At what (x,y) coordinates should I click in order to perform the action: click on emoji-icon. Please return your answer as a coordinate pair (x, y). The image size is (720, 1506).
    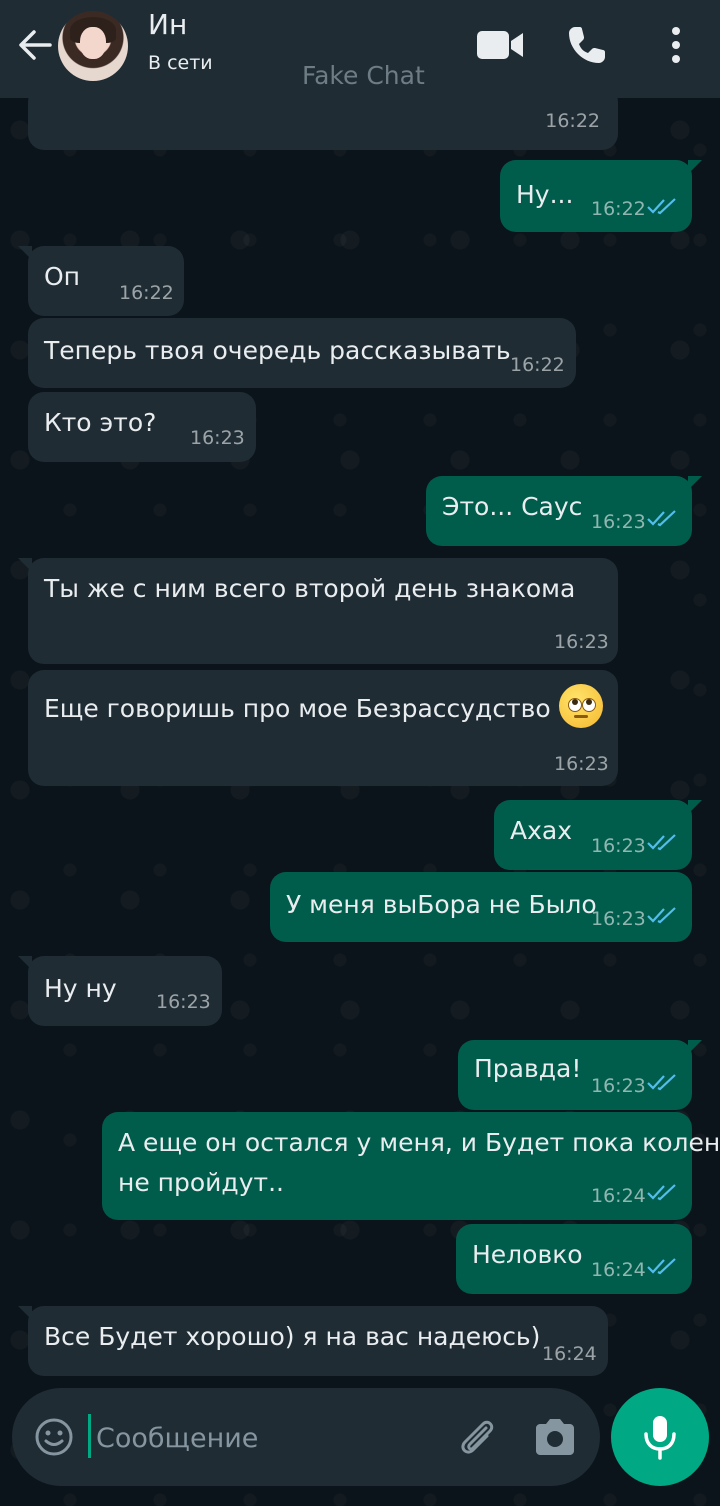
    Looking at the image, I should click on (54, 1437).